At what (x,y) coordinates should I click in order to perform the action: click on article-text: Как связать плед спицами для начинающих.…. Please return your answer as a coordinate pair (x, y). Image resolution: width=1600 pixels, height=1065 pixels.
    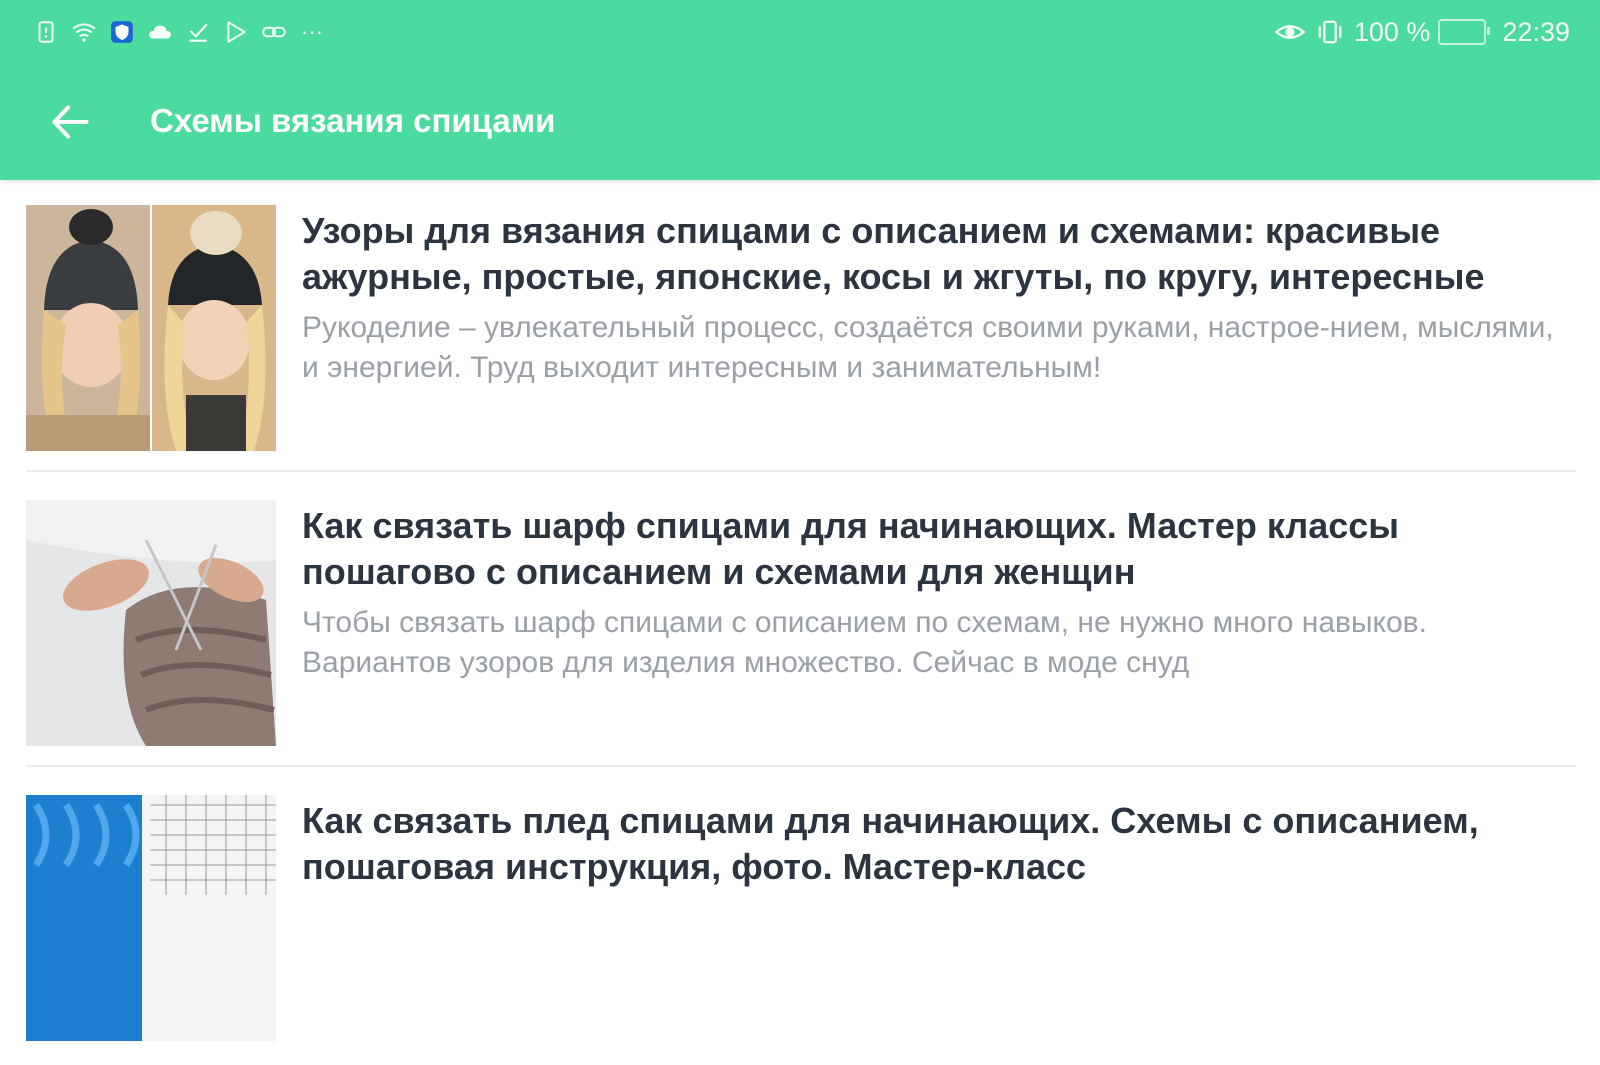
    Looking at the image, I should click on (937, 848).